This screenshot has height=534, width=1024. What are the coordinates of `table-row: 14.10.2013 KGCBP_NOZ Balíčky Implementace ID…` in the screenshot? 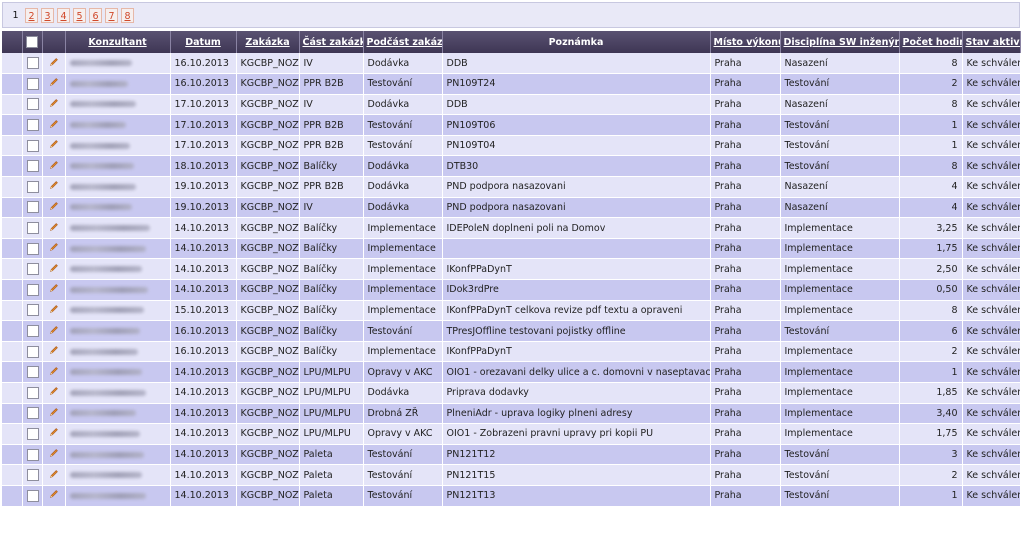 It's located at (511, 228).